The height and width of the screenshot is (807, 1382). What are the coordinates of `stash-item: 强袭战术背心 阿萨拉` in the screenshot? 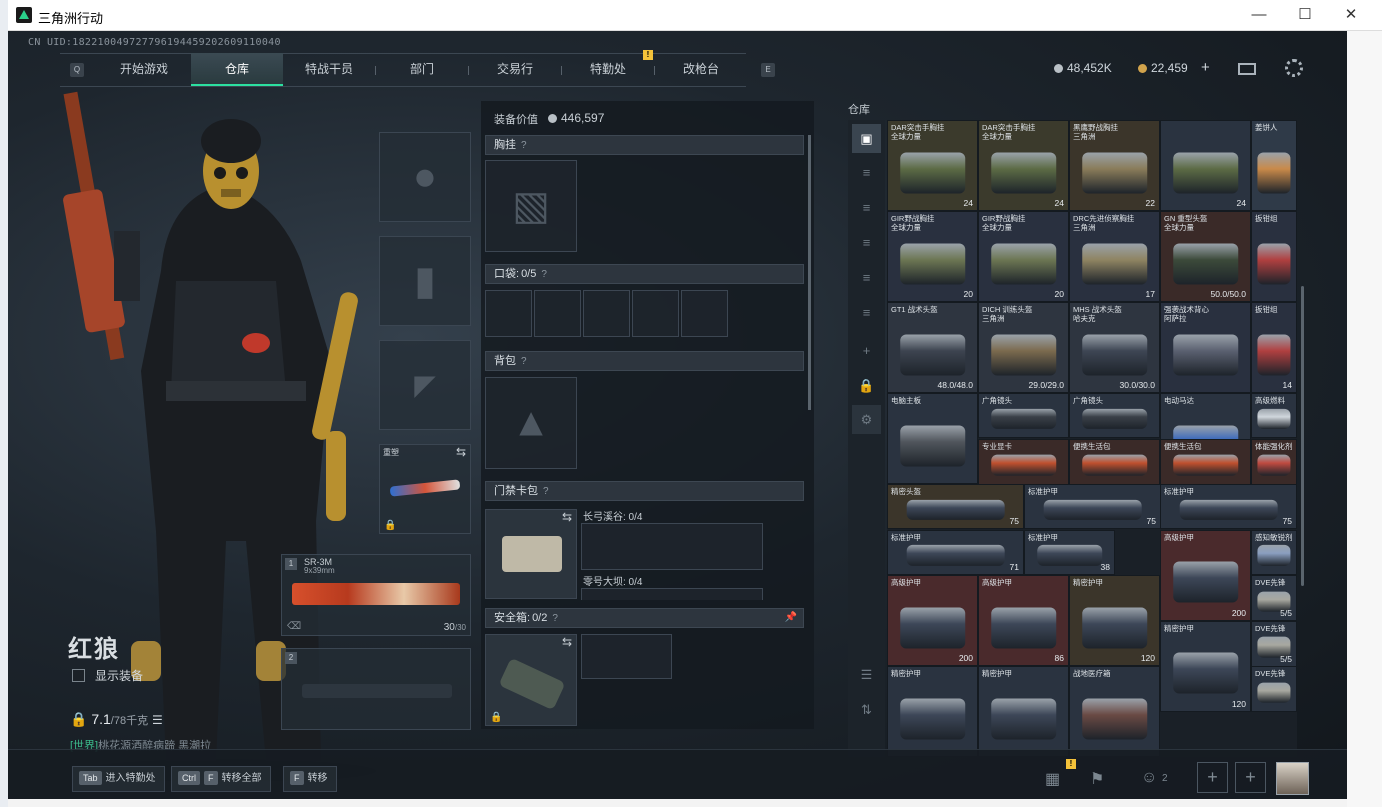 It's located at (1205, 347).